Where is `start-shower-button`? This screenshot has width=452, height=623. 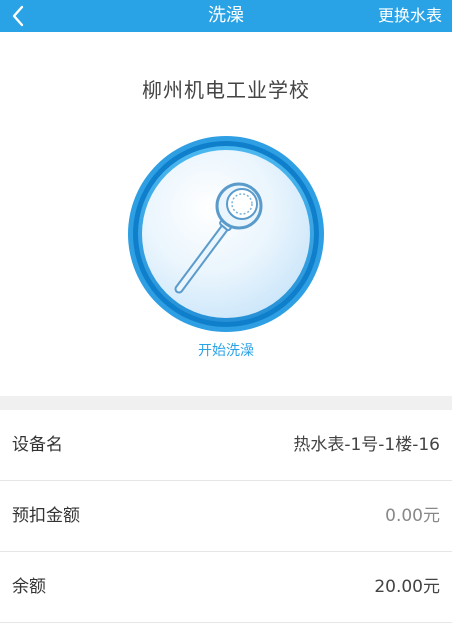 start-shower-button is located at coordinates (226, 234).